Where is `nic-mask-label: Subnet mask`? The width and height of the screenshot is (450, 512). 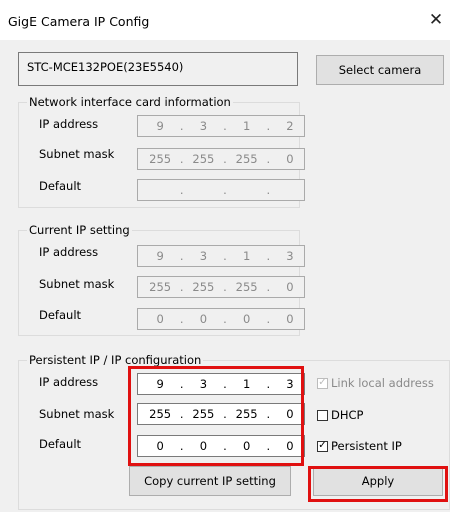 nic-mask-label: Subnet mask is located at coordinates (77, 154).